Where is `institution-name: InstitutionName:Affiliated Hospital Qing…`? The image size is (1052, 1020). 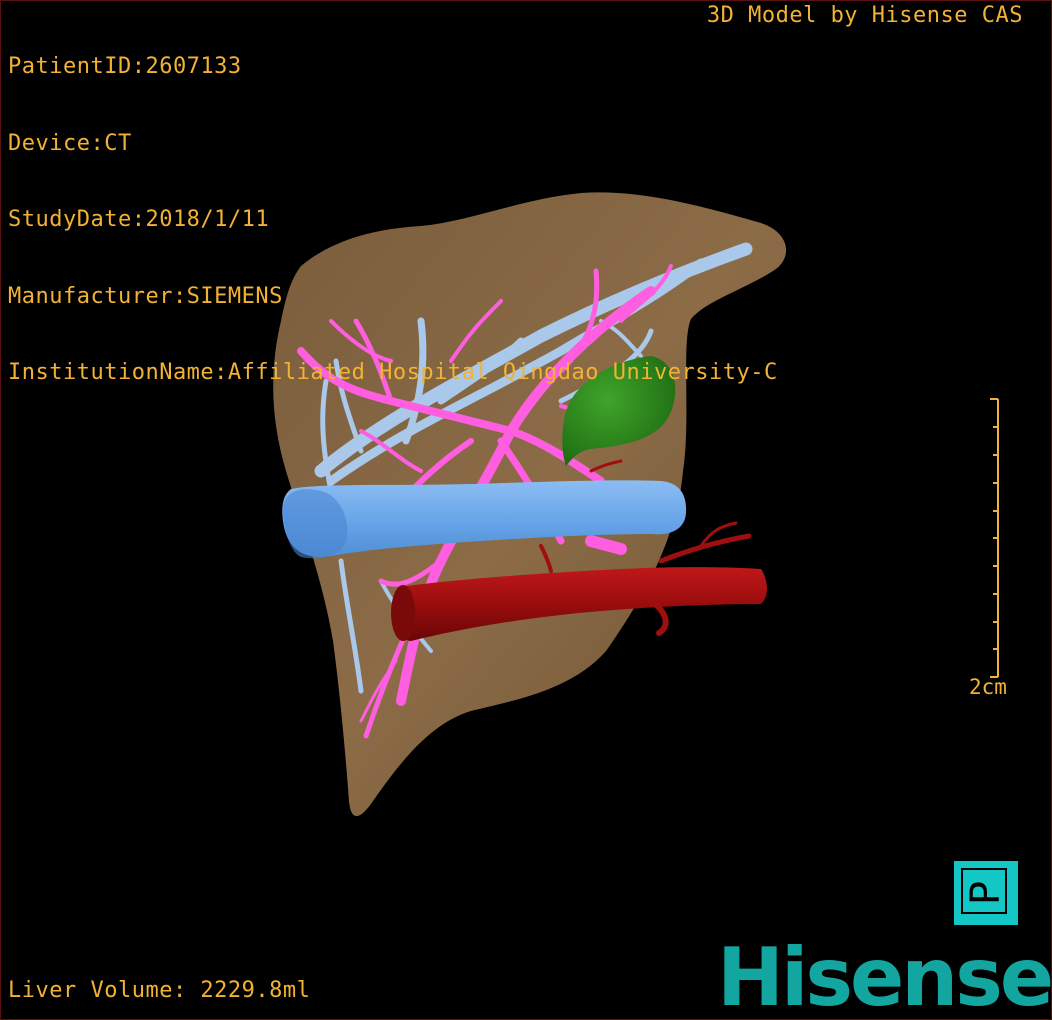
institution-name: InstitutionName:Affiliated Hospital Qing… is located at coordinates (393, 372).